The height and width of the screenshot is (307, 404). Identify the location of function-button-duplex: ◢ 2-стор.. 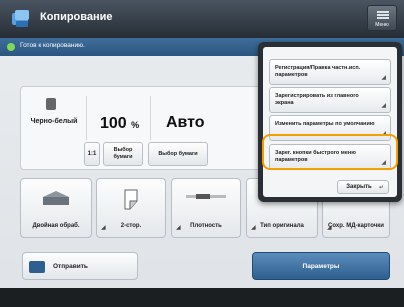
(131, 208).